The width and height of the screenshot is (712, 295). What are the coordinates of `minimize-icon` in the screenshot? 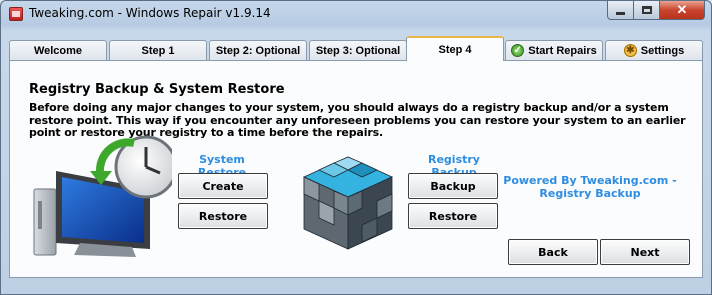 It's located at (620, 13).